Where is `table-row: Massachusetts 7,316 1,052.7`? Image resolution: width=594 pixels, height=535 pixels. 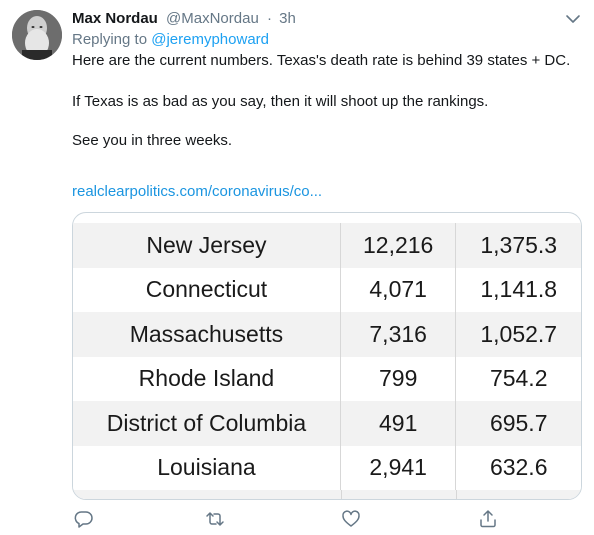
table-row: Massachusetts 7,316 1,052.7 is located at coordinates (327, 334).